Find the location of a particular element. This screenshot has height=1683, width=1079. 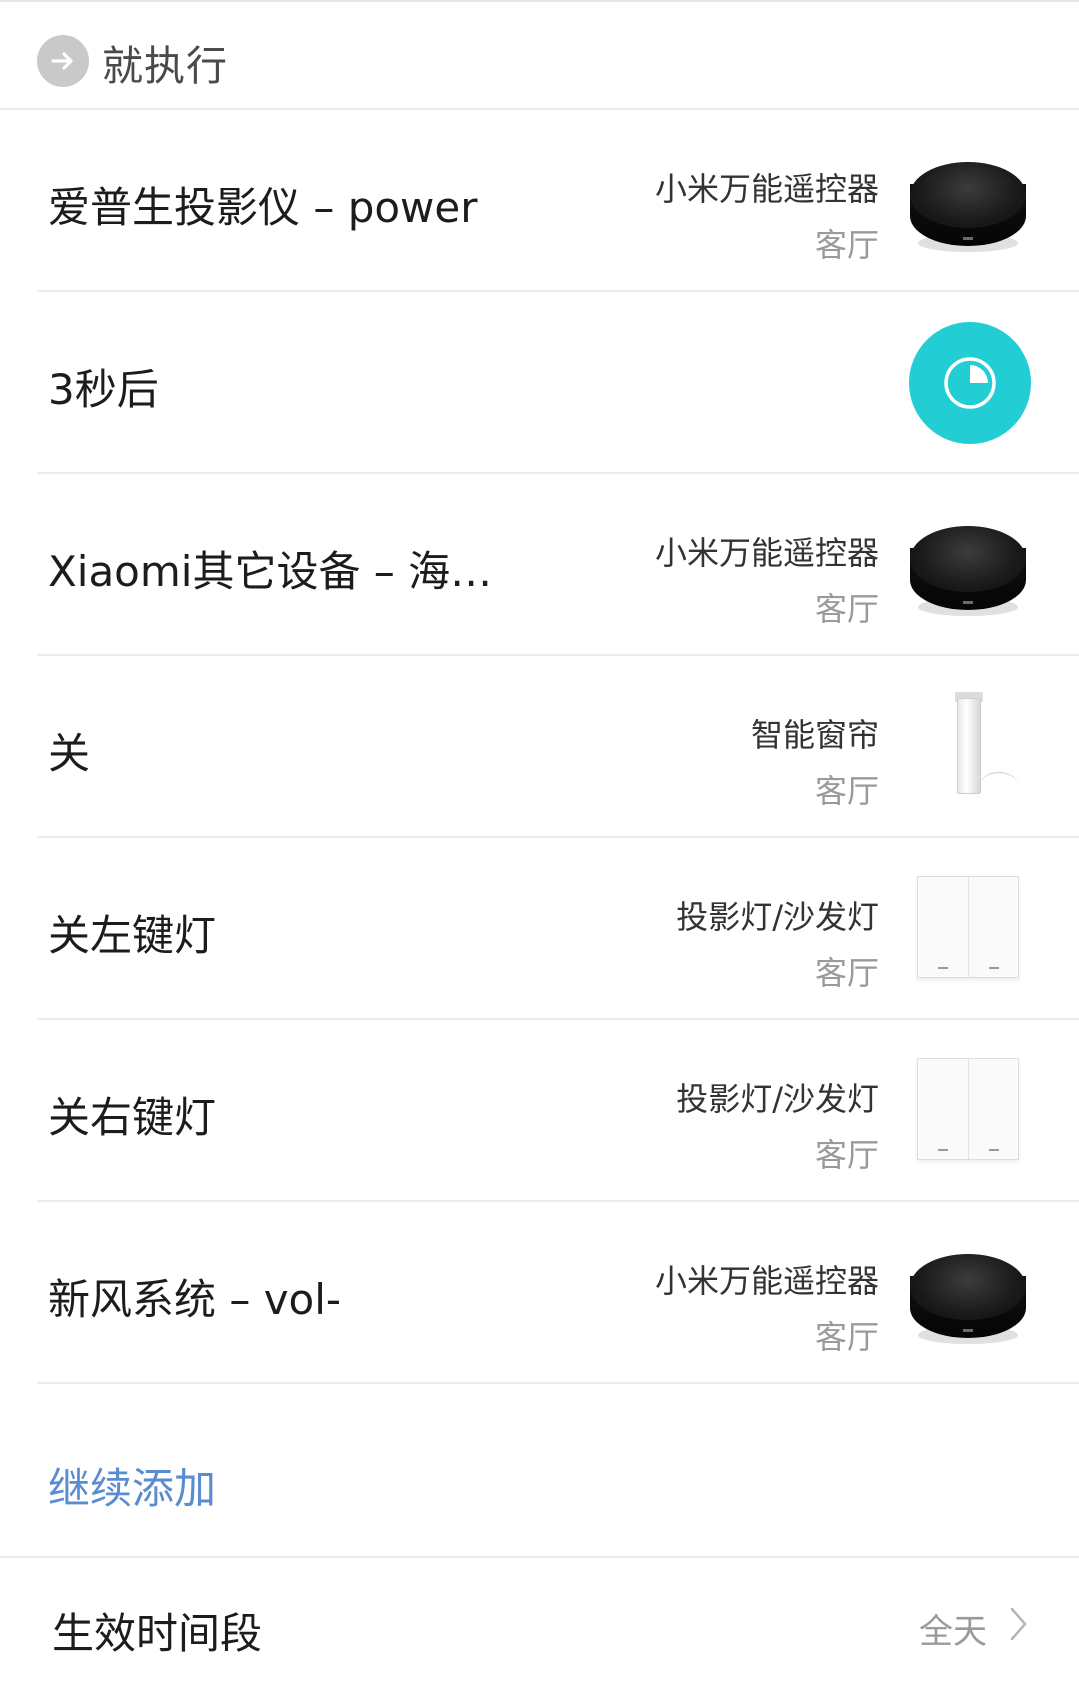

action-row-fresh-air-vol: 新风系统 – vol- 小米万能遥控器 客厅 is located at coordinates (558, 1293).